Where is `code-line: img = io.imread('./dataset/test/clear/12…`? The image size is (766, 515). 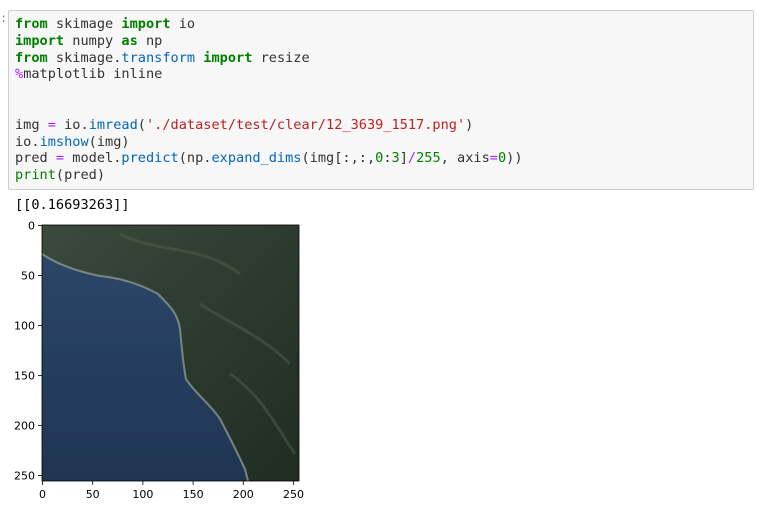 code-line: img = io.imread('./dataset/test/clear/12… is located at coordinates (381, 125).